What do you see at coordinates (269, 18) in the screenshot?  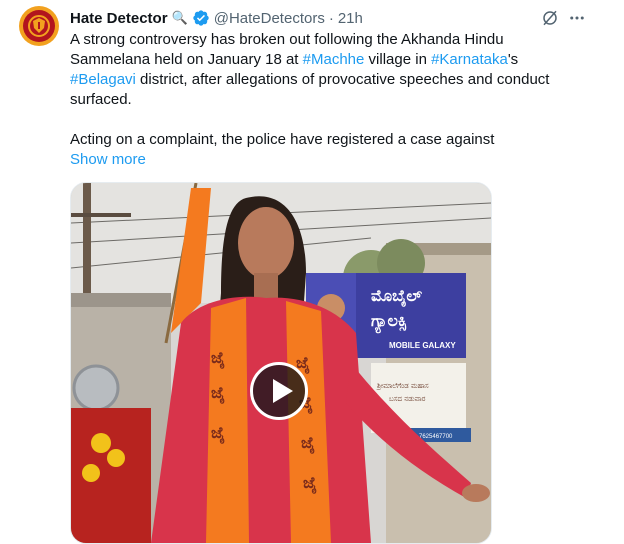 I see `user-handle: @HateDetectors` at bounding box center [269, 18].